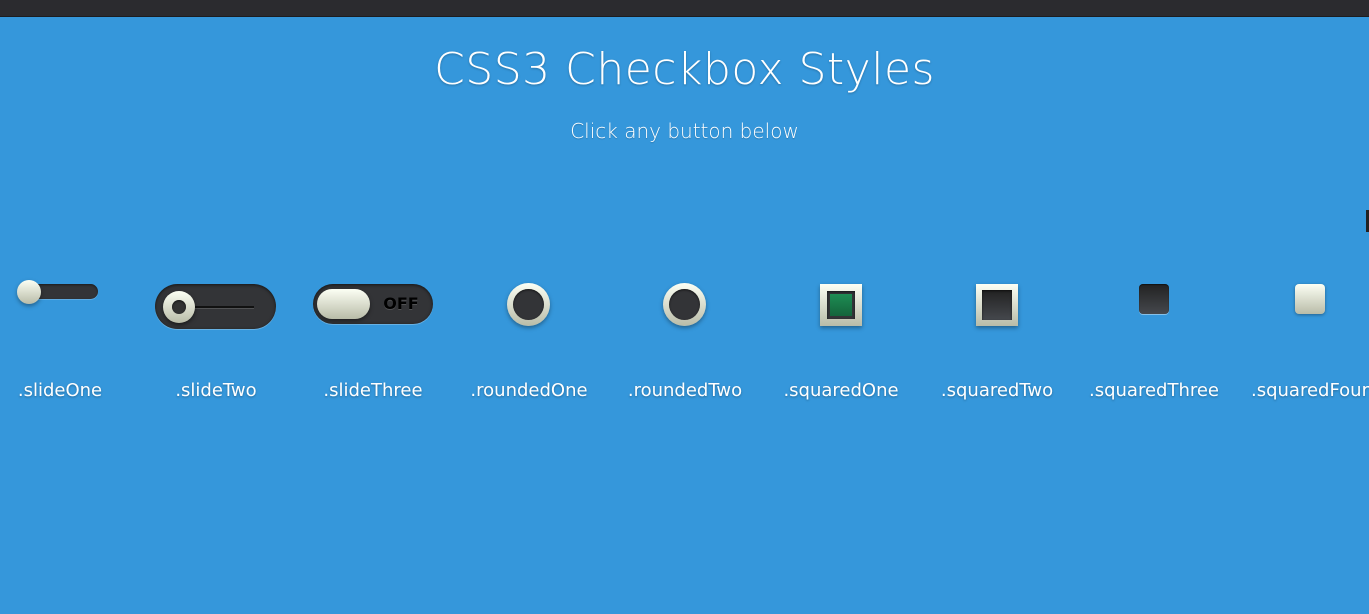 This screenshot has width=1369, height=614. What do you see at coordinates (373, 390) in the screenshot?
I see `label-slideThree: .slideThree` at bounding box center [373, 390].